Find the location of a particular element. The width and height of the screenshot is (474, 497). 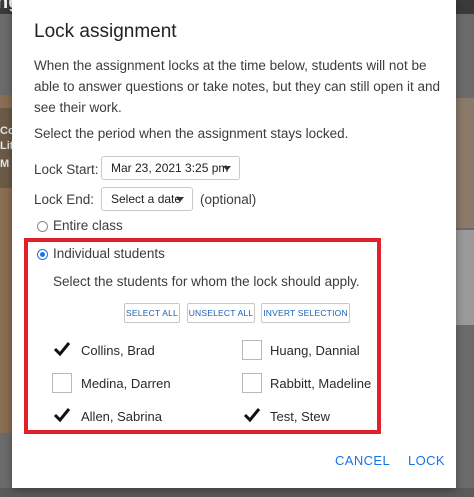

entire-class-radio is located at coordinates (42, 226).